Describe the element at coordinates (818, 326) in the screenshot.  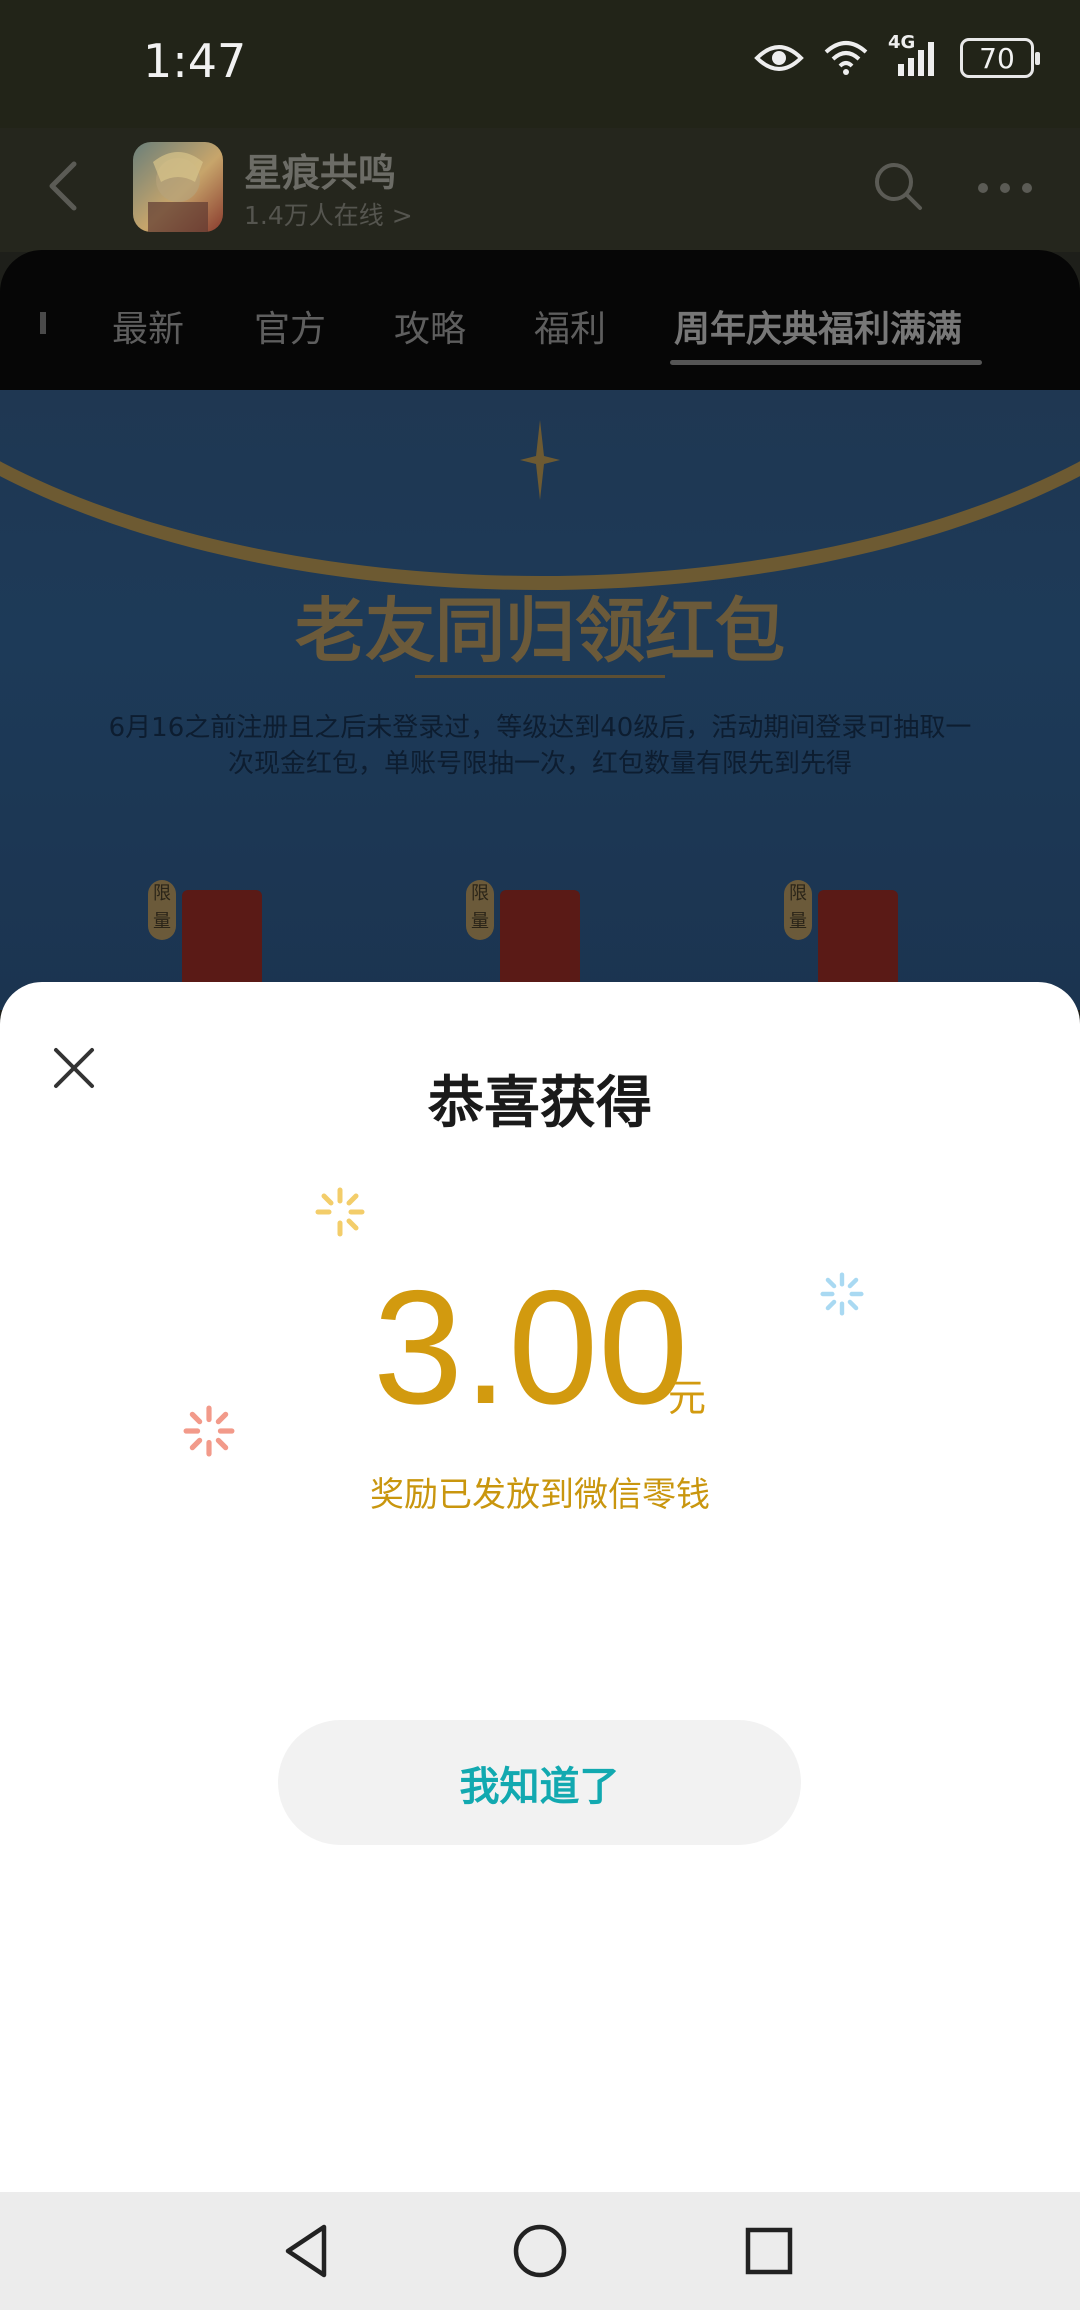
I see `tab-anniversary: 周年庆典福利满满` at that location.